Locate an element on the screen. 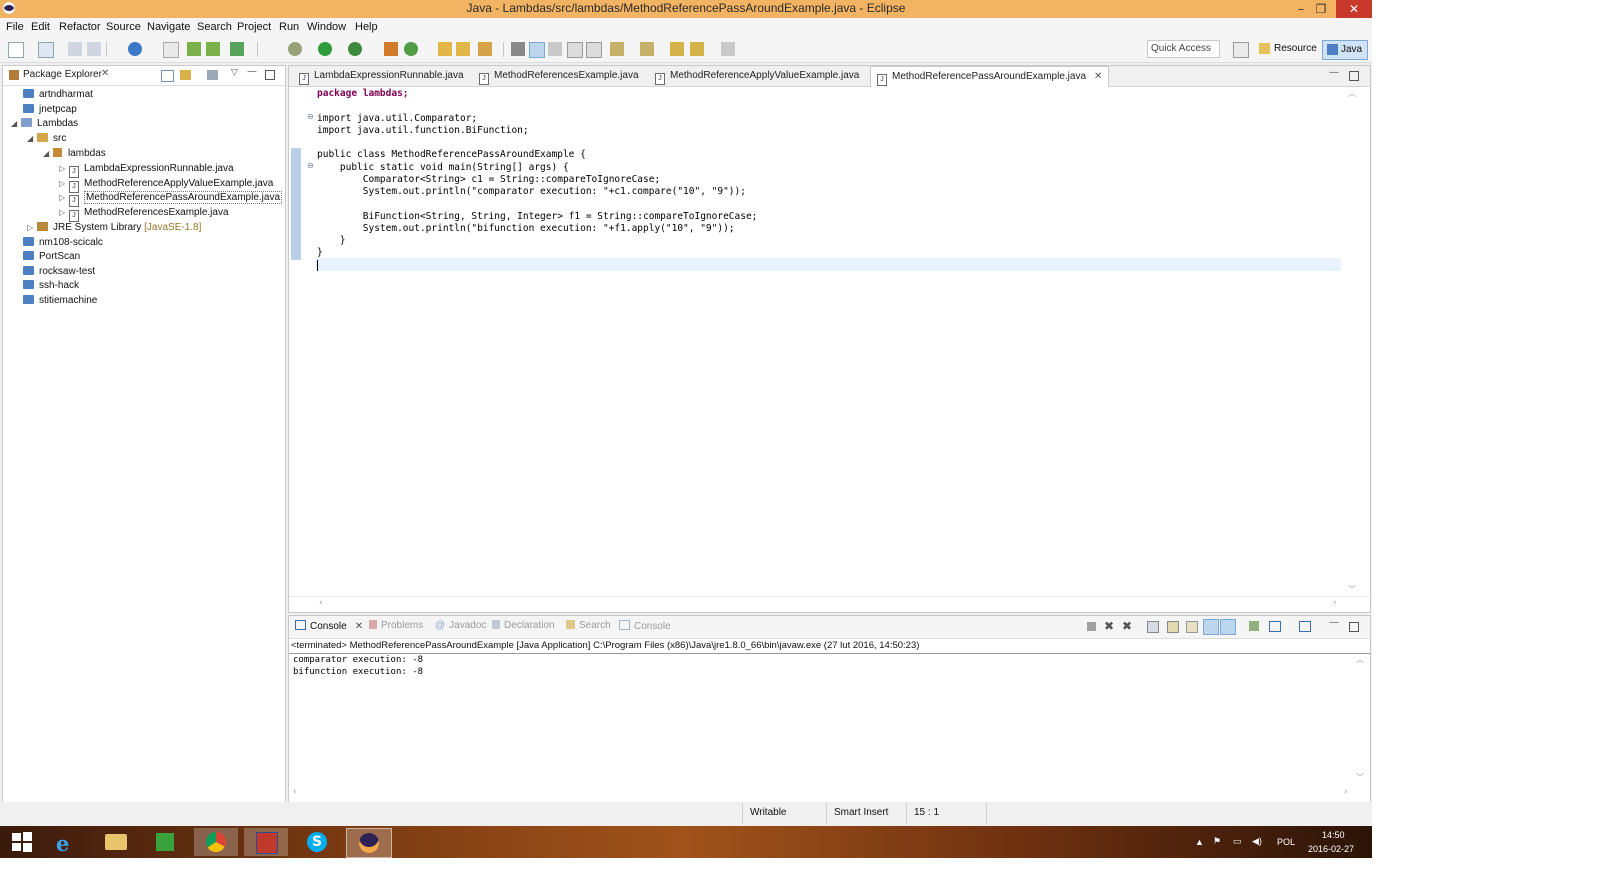 This screenshot has width=1600, height=875. view-menu-icon: ▽ is located at coordinates (234, 73).